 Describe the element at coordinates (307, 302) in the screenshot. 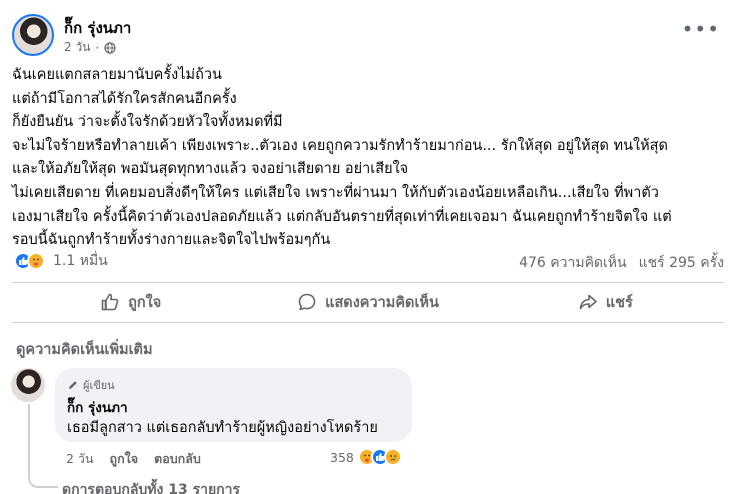

I see `comment-icon` at that location.